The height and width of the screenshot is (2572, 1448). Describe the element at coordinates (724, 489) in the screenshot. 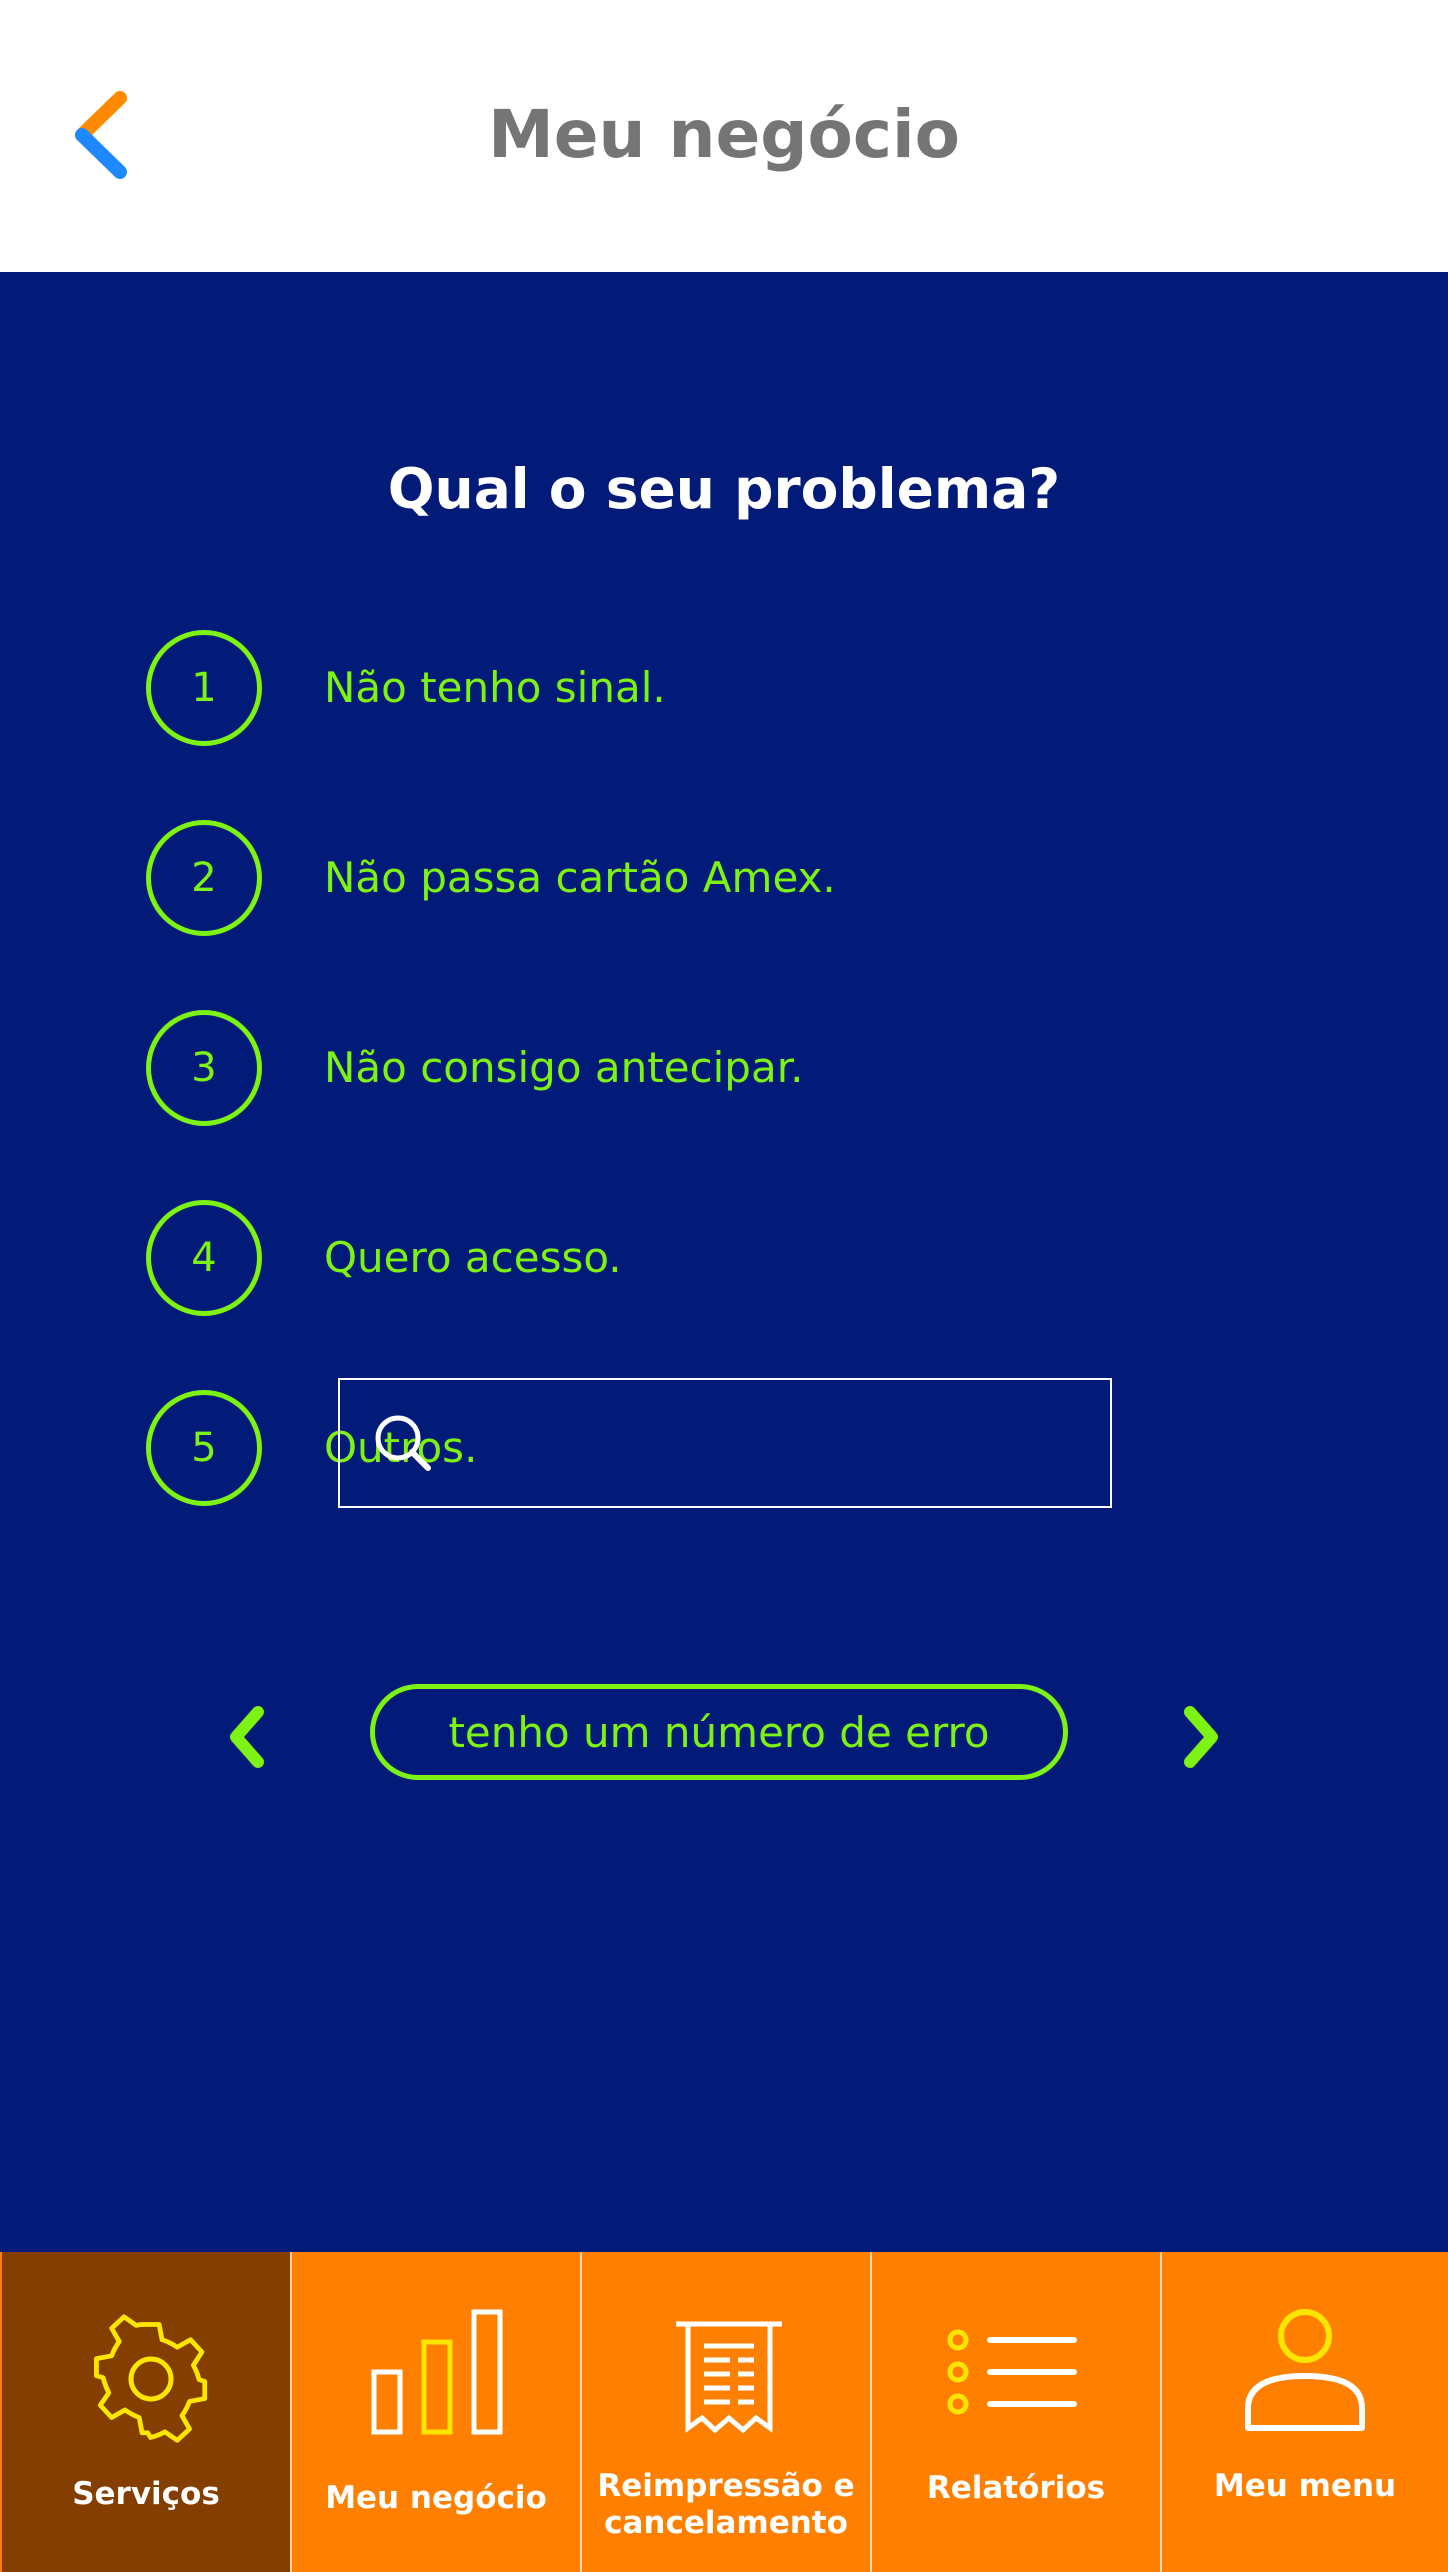

I see `question-heading: Qual o seu problema?` at that location.